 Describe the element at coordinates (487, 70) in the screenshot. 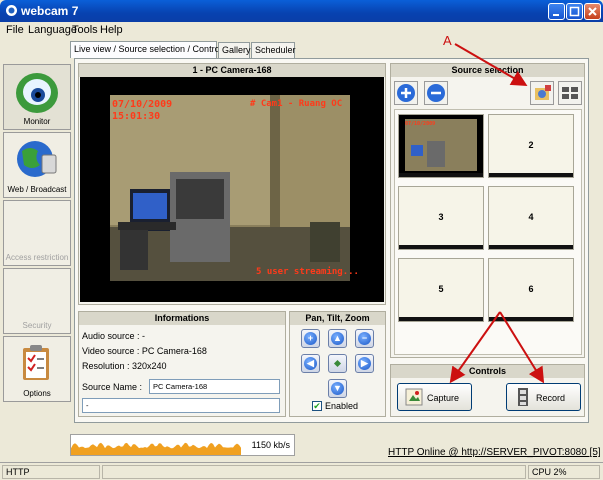

I see `source-selection-title: Source selection` at that location.